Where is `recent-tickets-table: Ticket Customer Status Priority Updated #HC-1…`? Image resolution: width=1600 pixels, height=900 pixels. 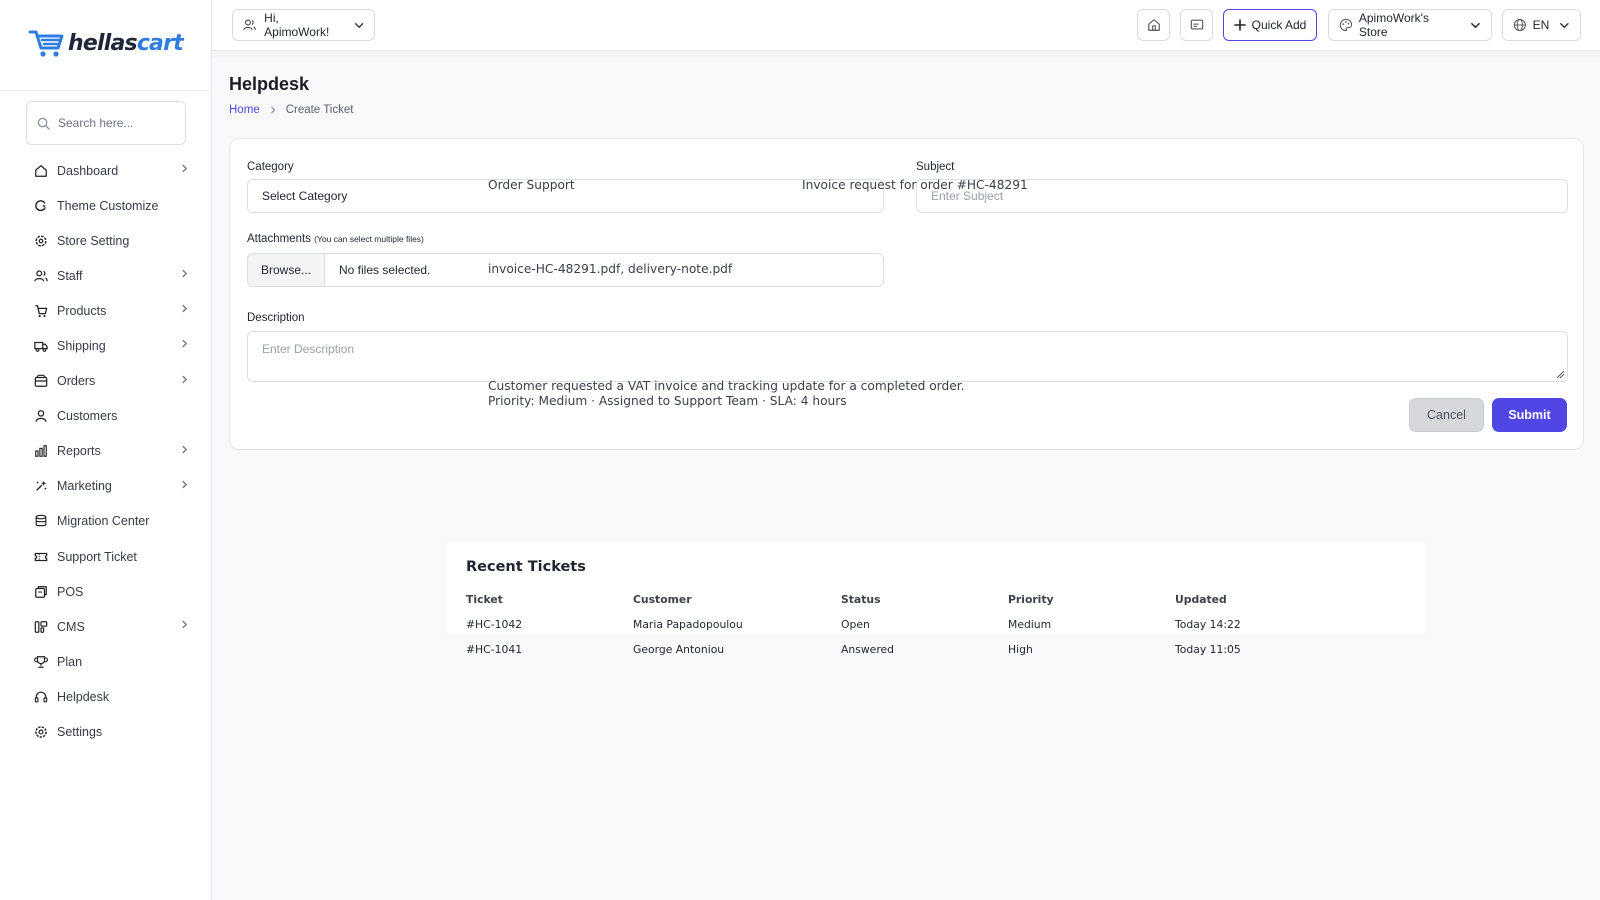 recent-tickets-table: Ticket Customer Status Priority Updated #HC-1… is located at coordinates (900, 624).